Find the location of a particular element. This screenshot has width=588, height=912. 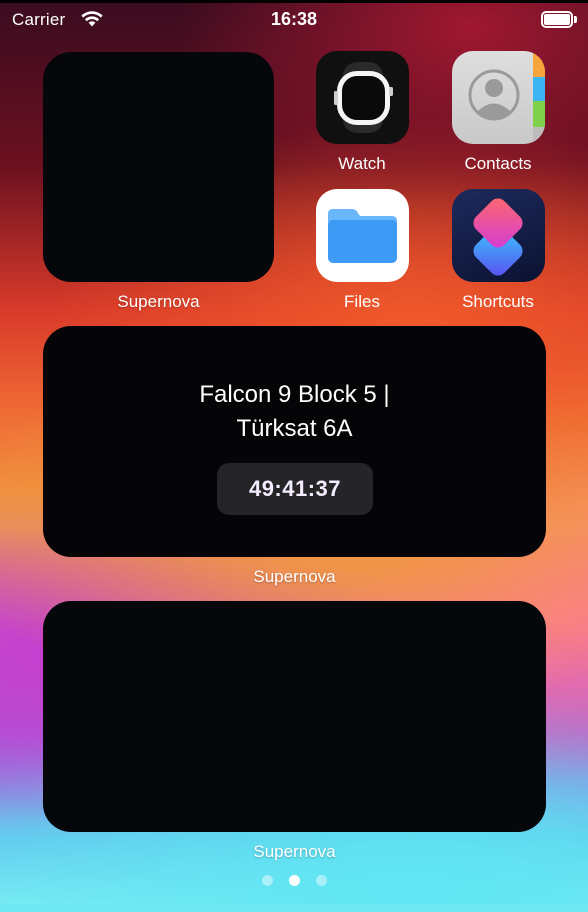

app-contacts: Contacts is located at coordinates (498, 112).